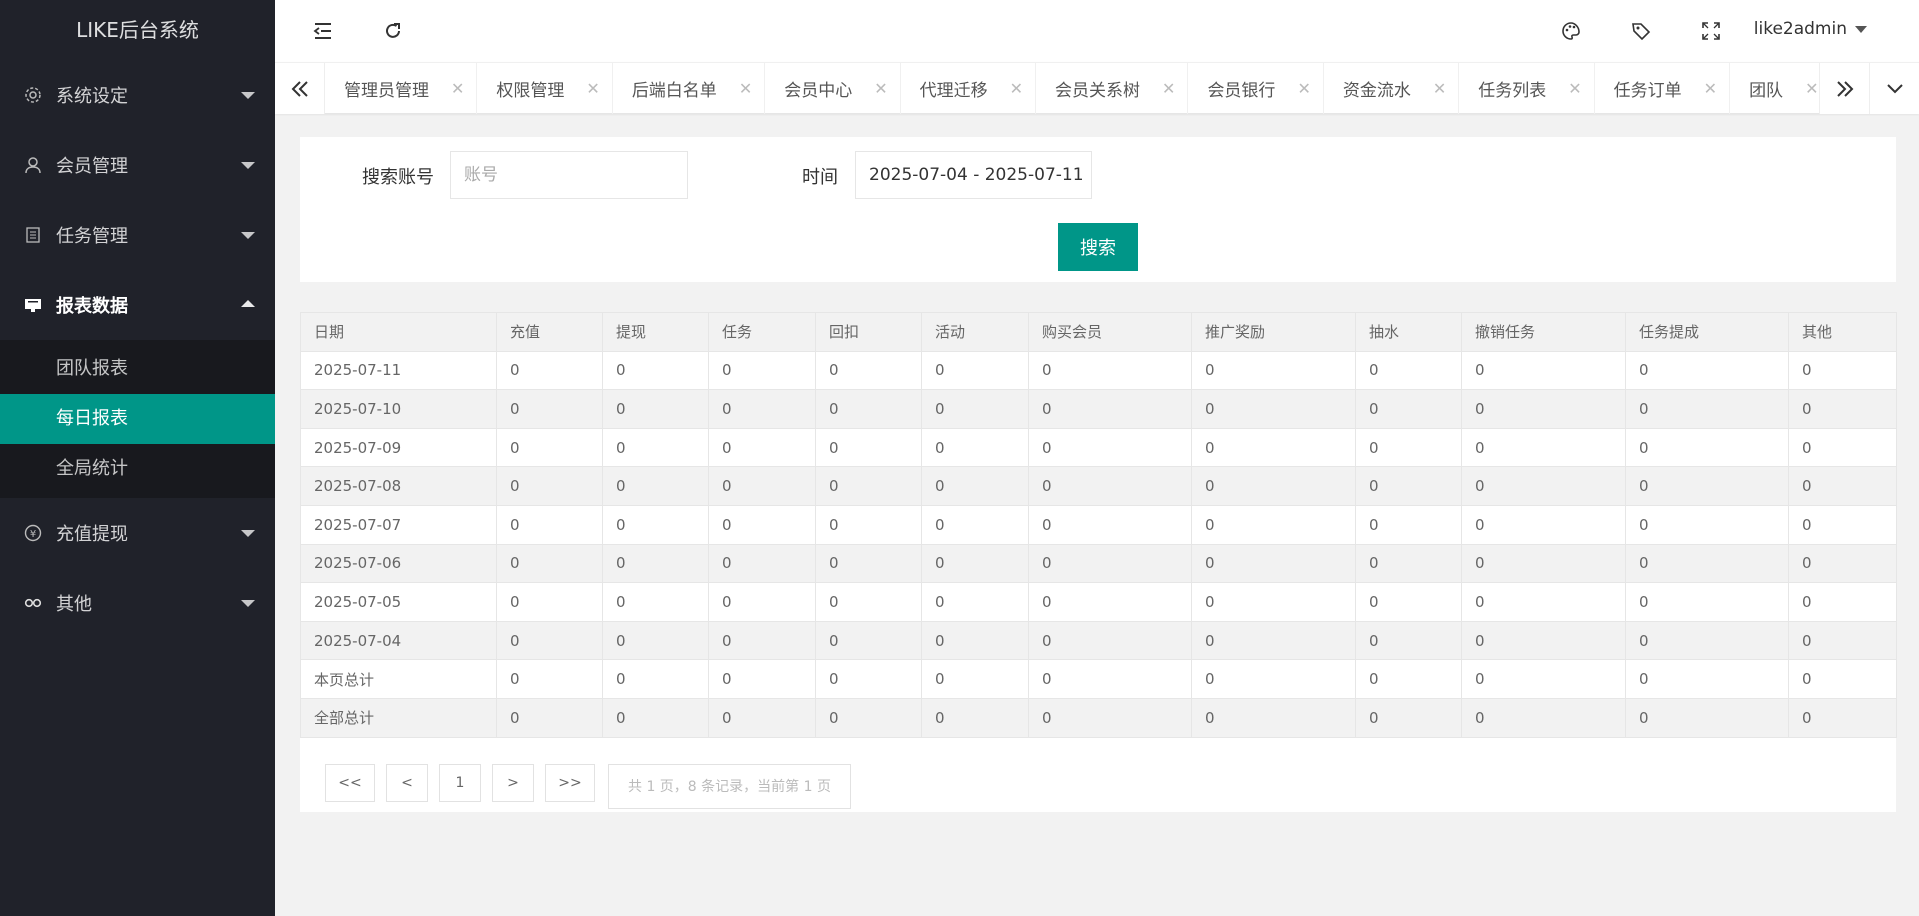 This screenshot has height=916, width=1919. I want to click on sidebar-item-recharge-withdraw: ¥ 充值提现, so click(137, 533).